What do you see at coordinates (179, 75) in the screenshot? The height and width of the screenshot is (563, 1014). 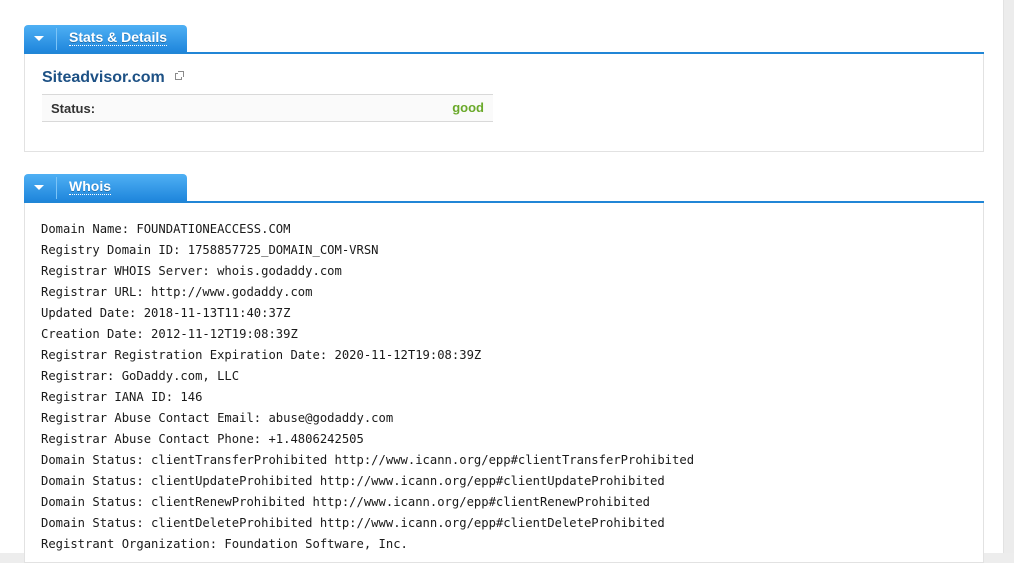 I see `external-link-icon` at bounding box center [179, 75].